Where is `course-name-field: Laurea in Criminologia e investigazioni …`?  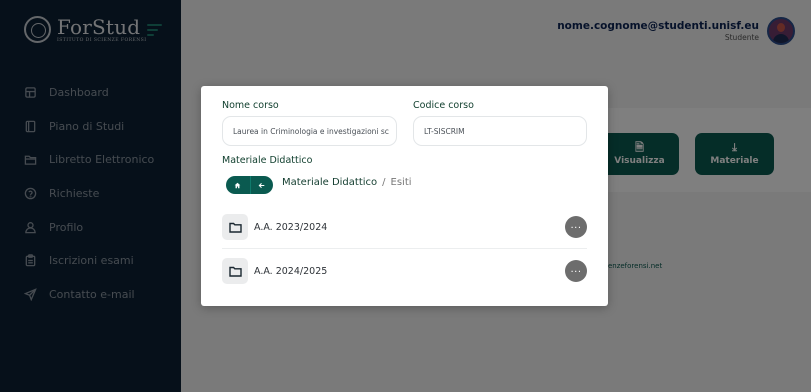
course-name-field: Laurea in Criminologia e investigazioni … is located at coordinates (309, 131).